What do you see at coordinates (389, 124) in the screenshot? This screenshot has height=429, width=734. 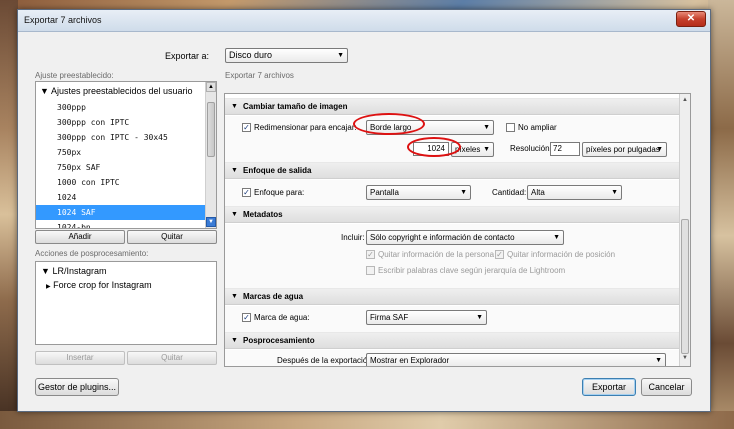 I see `highlight-ellipse-fit` at bounding box center [389, 124].